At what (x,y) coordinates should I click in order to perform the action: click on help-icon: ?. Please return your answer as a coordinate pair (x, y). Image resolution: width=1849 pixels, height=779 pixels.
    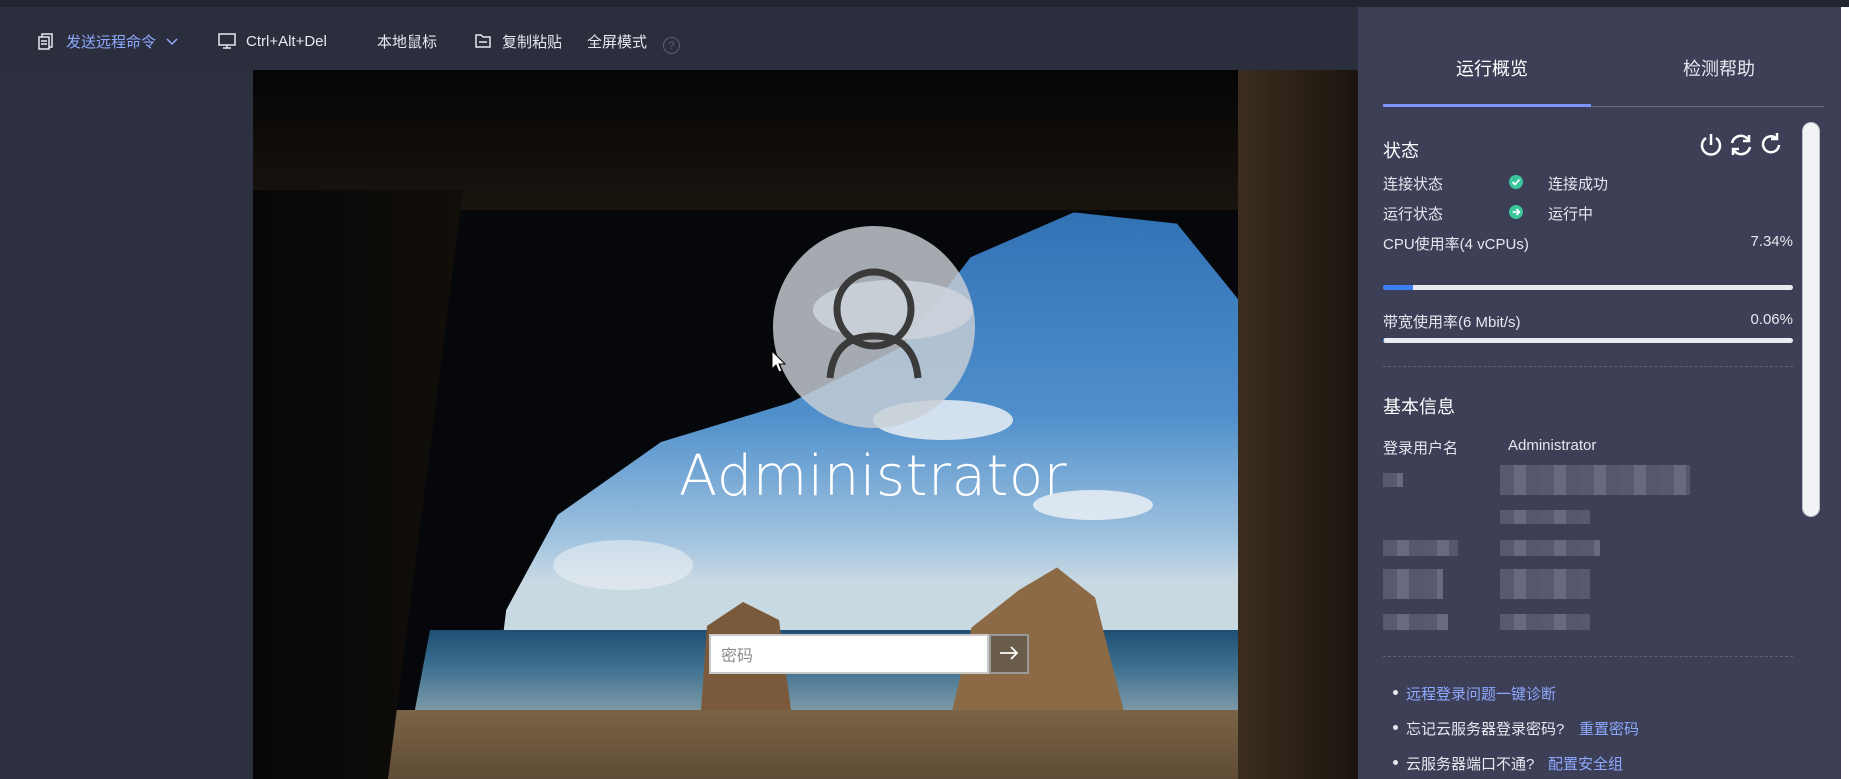
    Looking at the image, I should click on (671, 45).